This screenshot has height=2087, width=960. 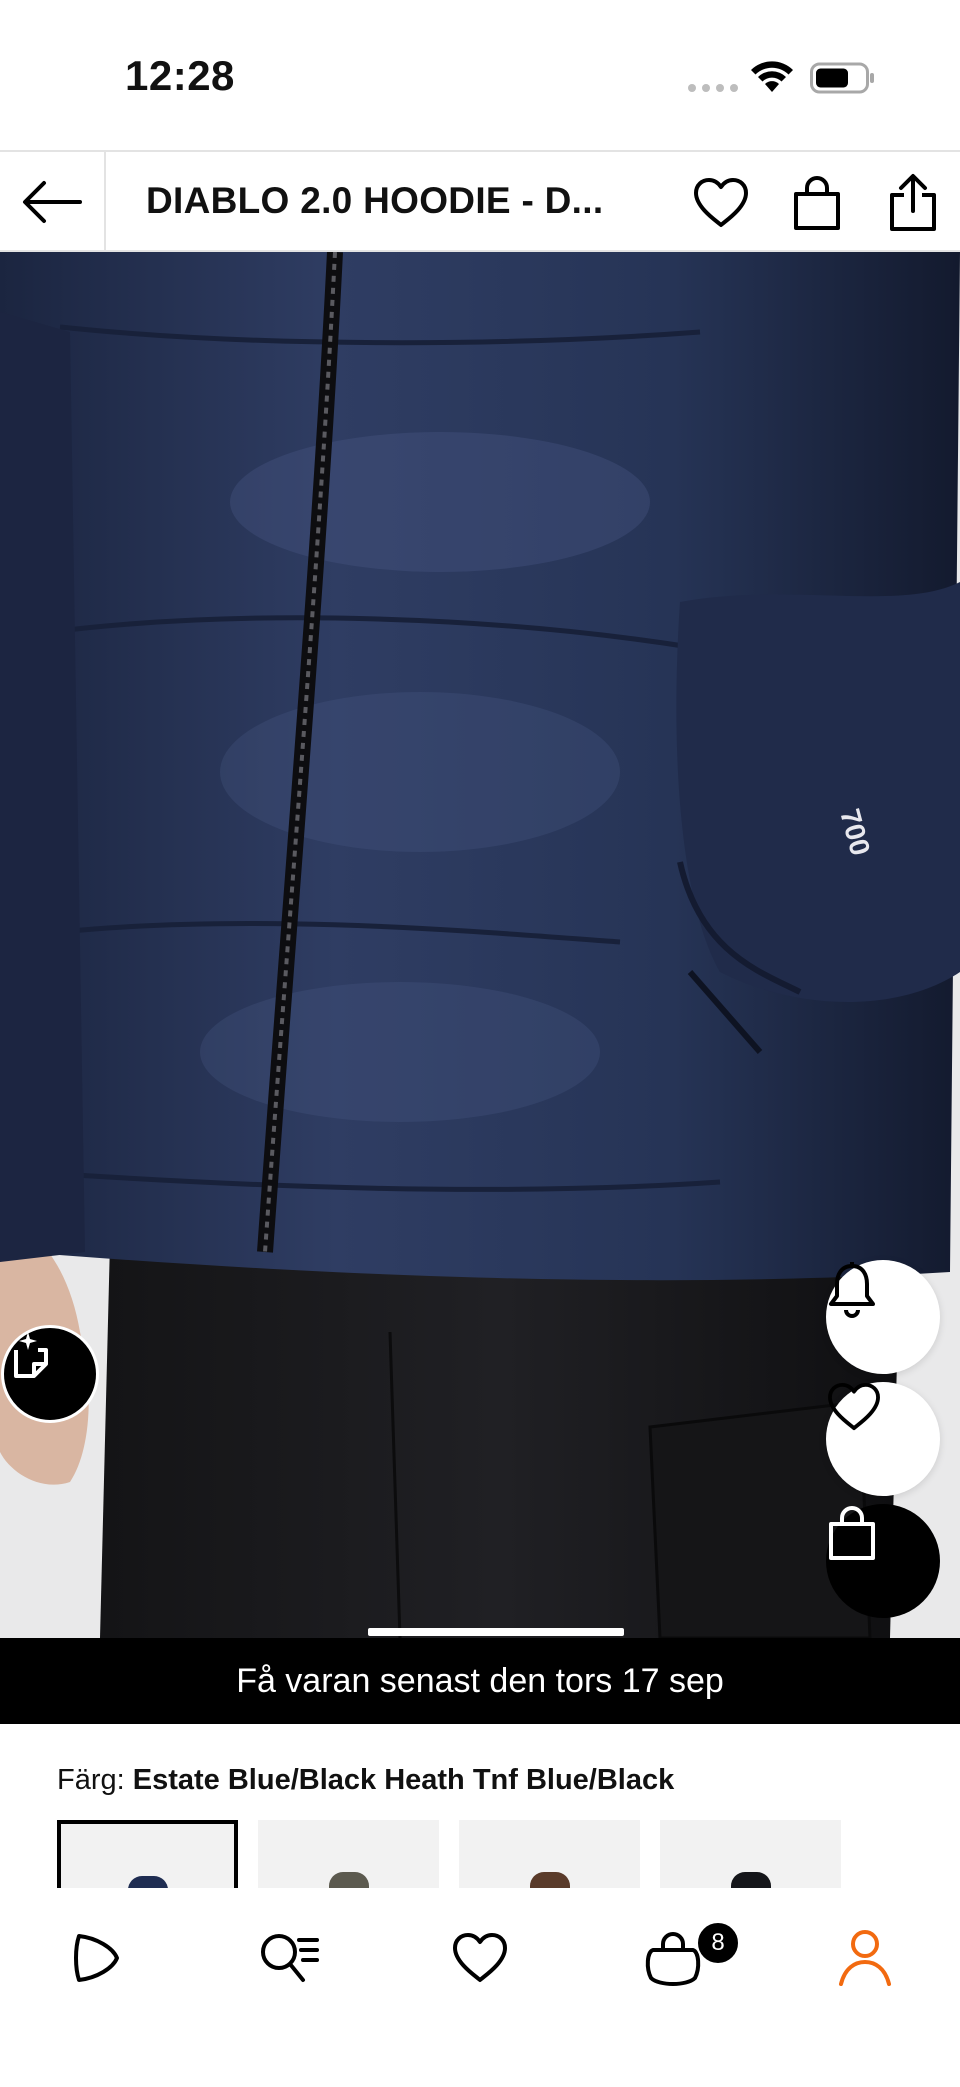 What do you see at coordinates (883, 1317) in the screenshot?
I see `notify-button` at bounding box center [883, 1317].